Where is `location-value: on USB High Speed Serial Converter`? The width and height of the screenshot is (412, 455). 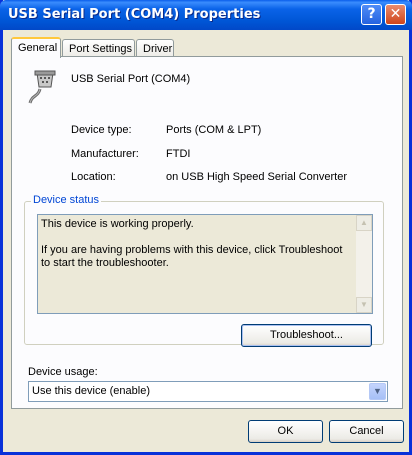
location-value: on USB High Speed Serial Converter is located at coordinates (256, 177).